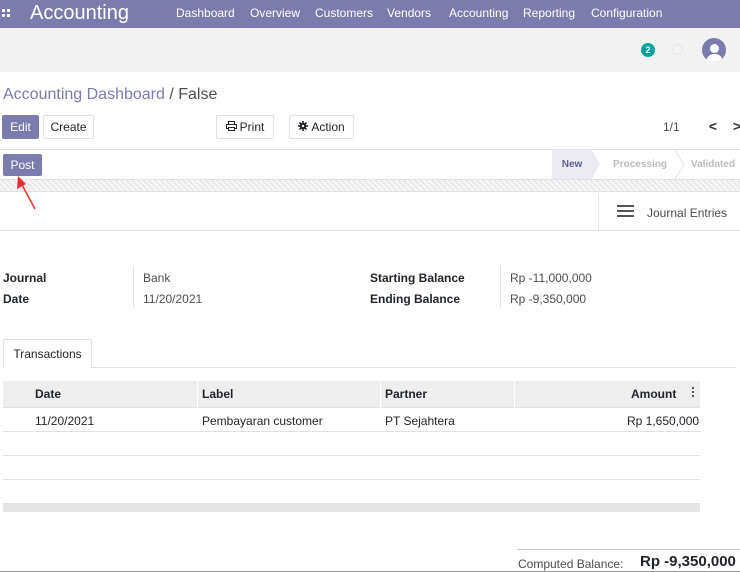 The height and width of the screenshot is (572, 740). What do you see at coordinates (648, 50) in the screenshot?
I see `messages-badge: 2` at bounding box center [648, 50].